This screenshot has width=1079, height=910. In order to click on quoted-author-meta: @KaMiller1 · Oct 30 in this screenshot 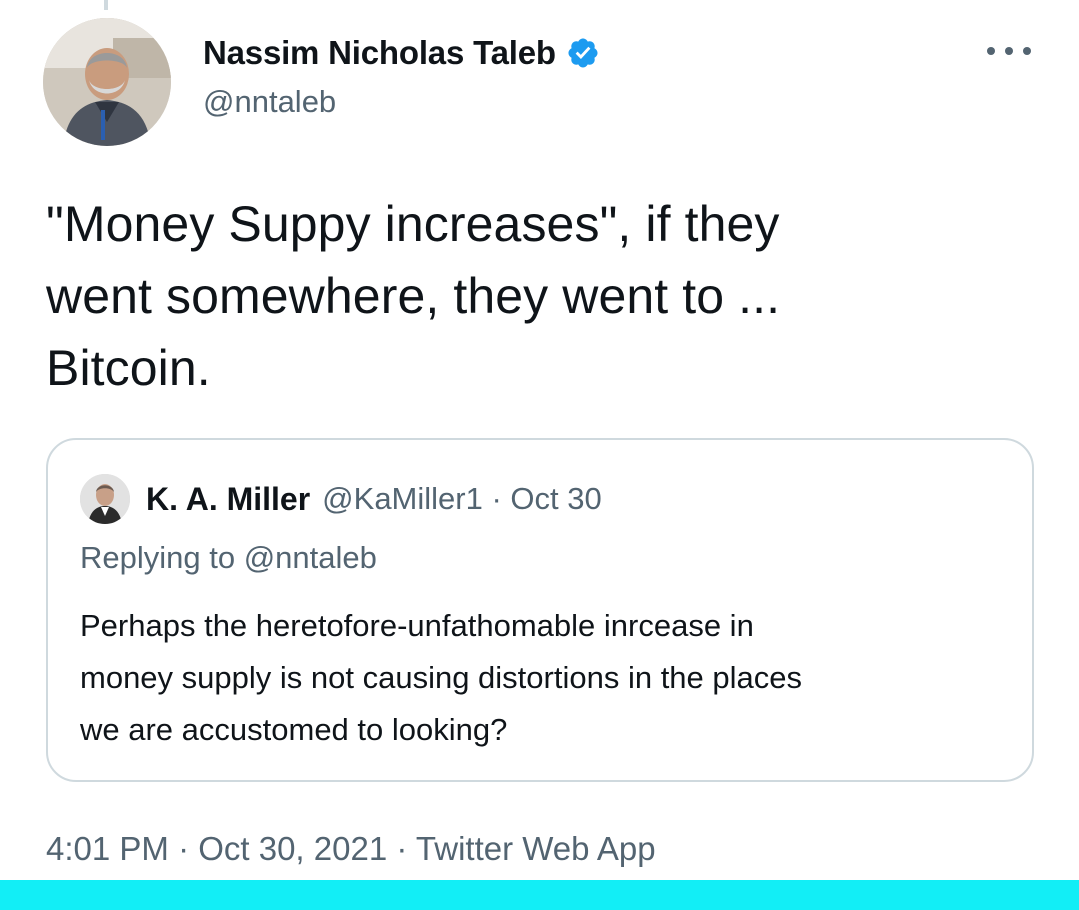, I will do `click(462, 498)`.